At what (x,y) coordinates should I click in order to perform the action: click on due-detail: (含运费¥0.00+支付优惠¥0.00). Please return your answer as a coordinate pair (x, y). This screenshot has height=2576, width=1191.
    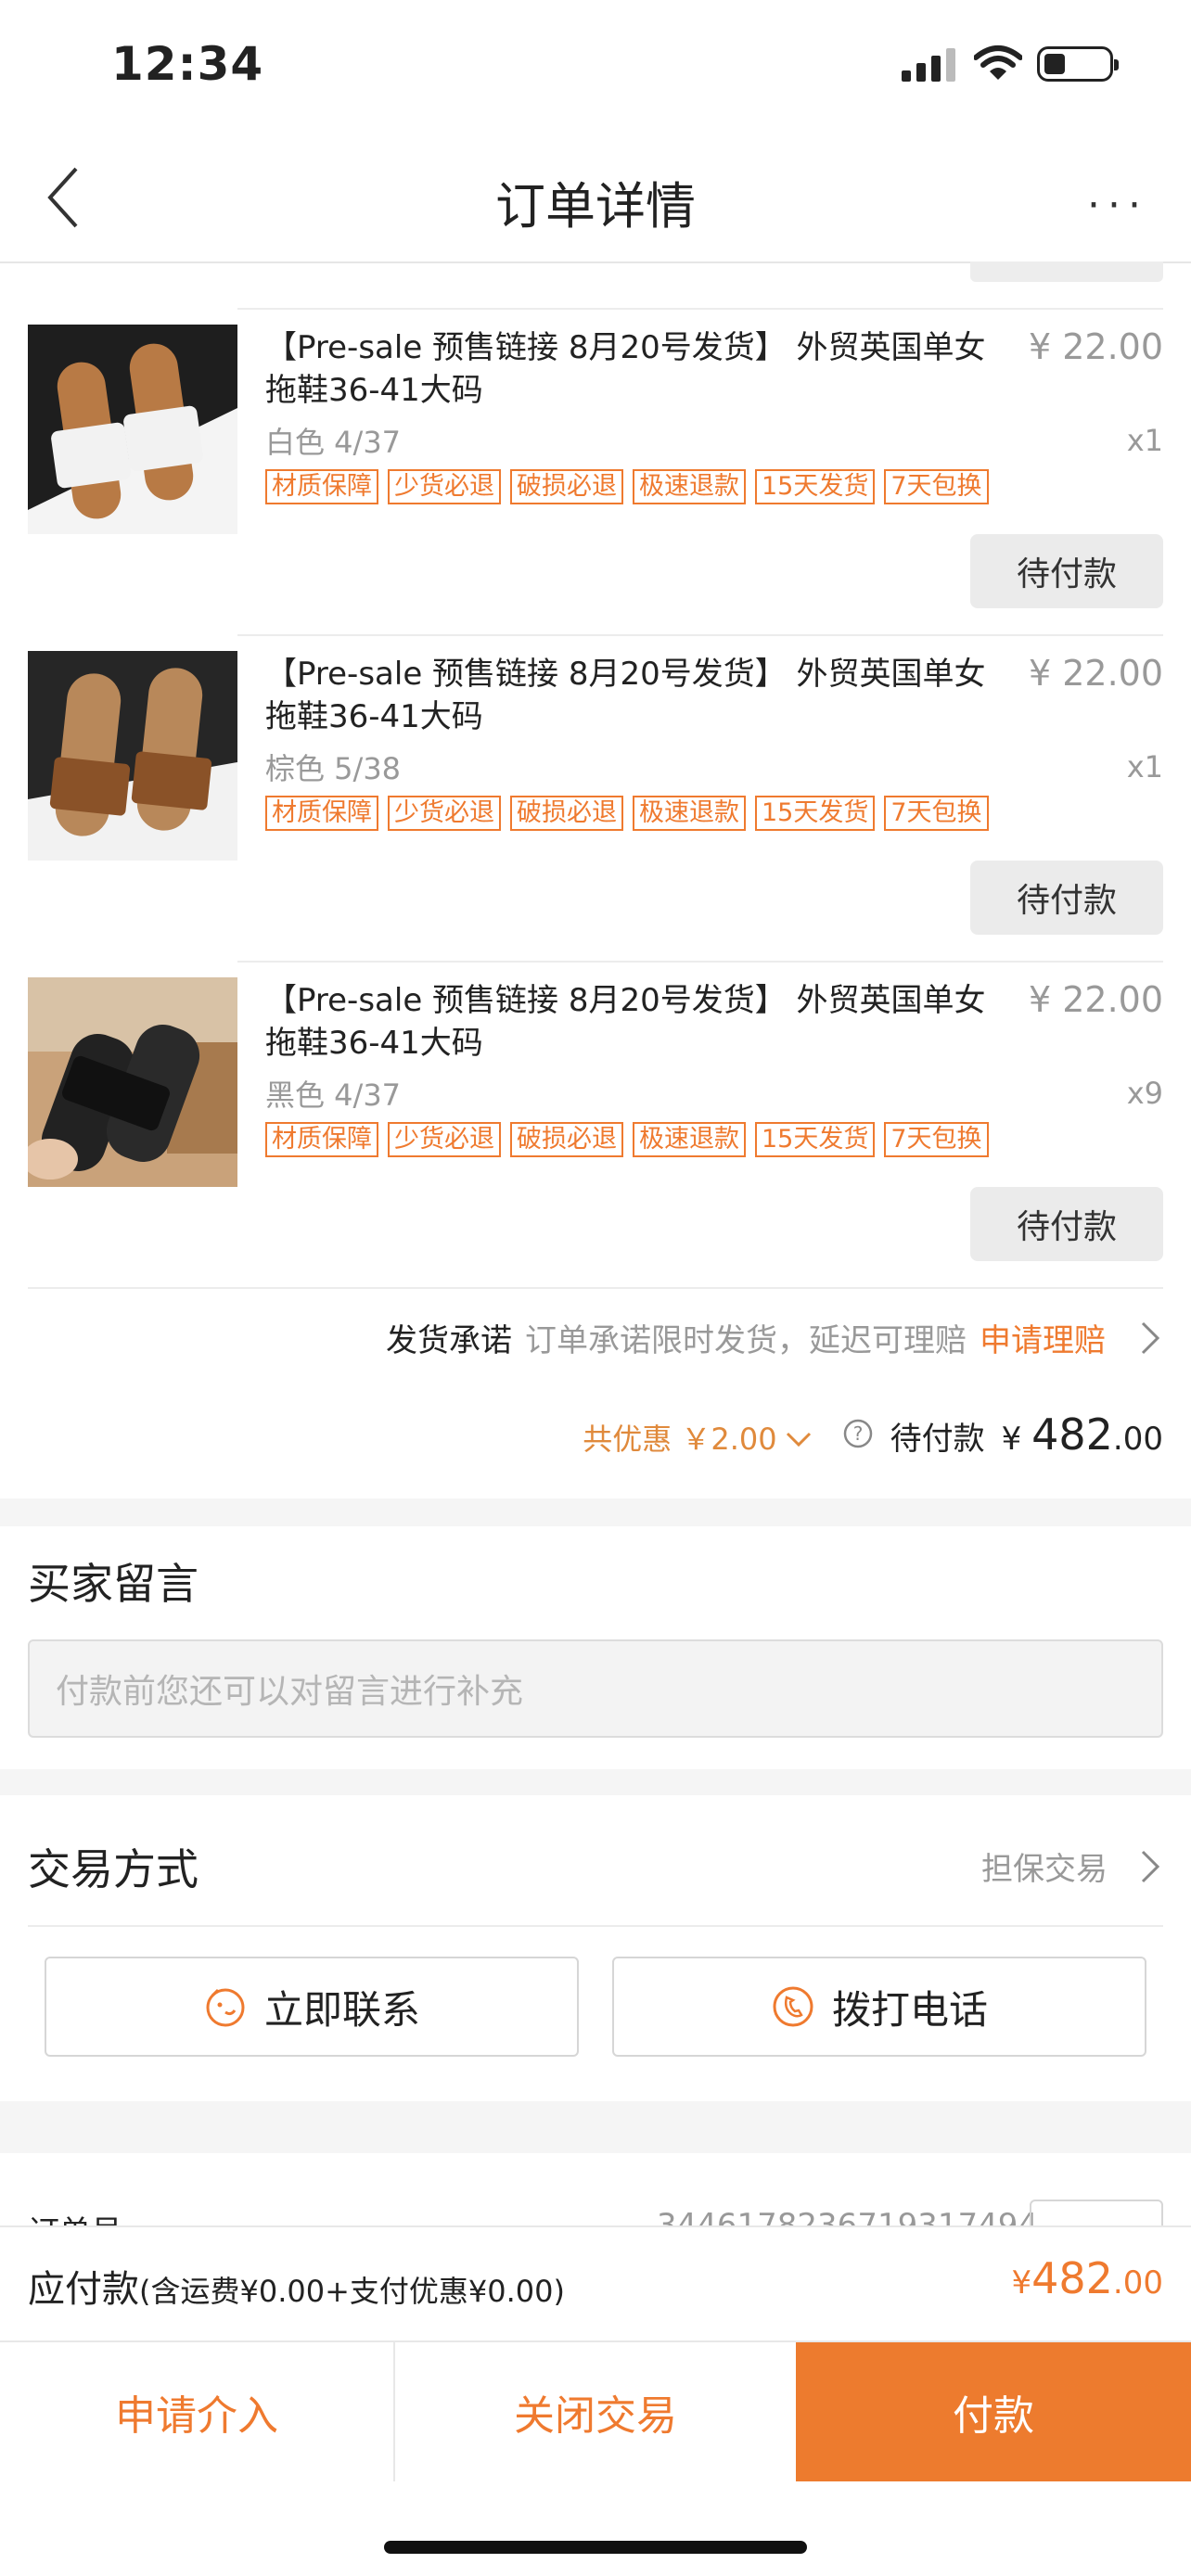
    Looking at the image, I should click on (352, 2291).